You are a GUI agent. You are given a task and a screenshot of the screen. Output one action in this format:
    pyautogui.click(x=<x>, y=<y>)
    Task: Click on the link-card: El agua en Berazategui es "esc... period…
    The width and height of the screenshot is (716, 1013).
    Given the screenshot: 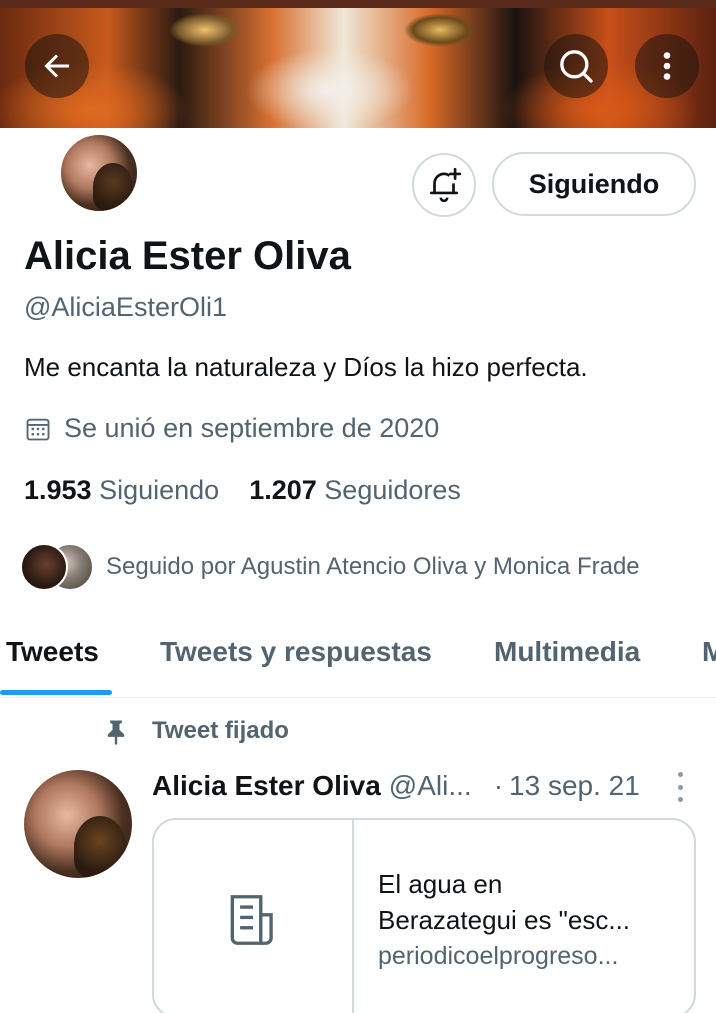 What is the action you would take?
    pyautogui.click(x=424, y=915)
    